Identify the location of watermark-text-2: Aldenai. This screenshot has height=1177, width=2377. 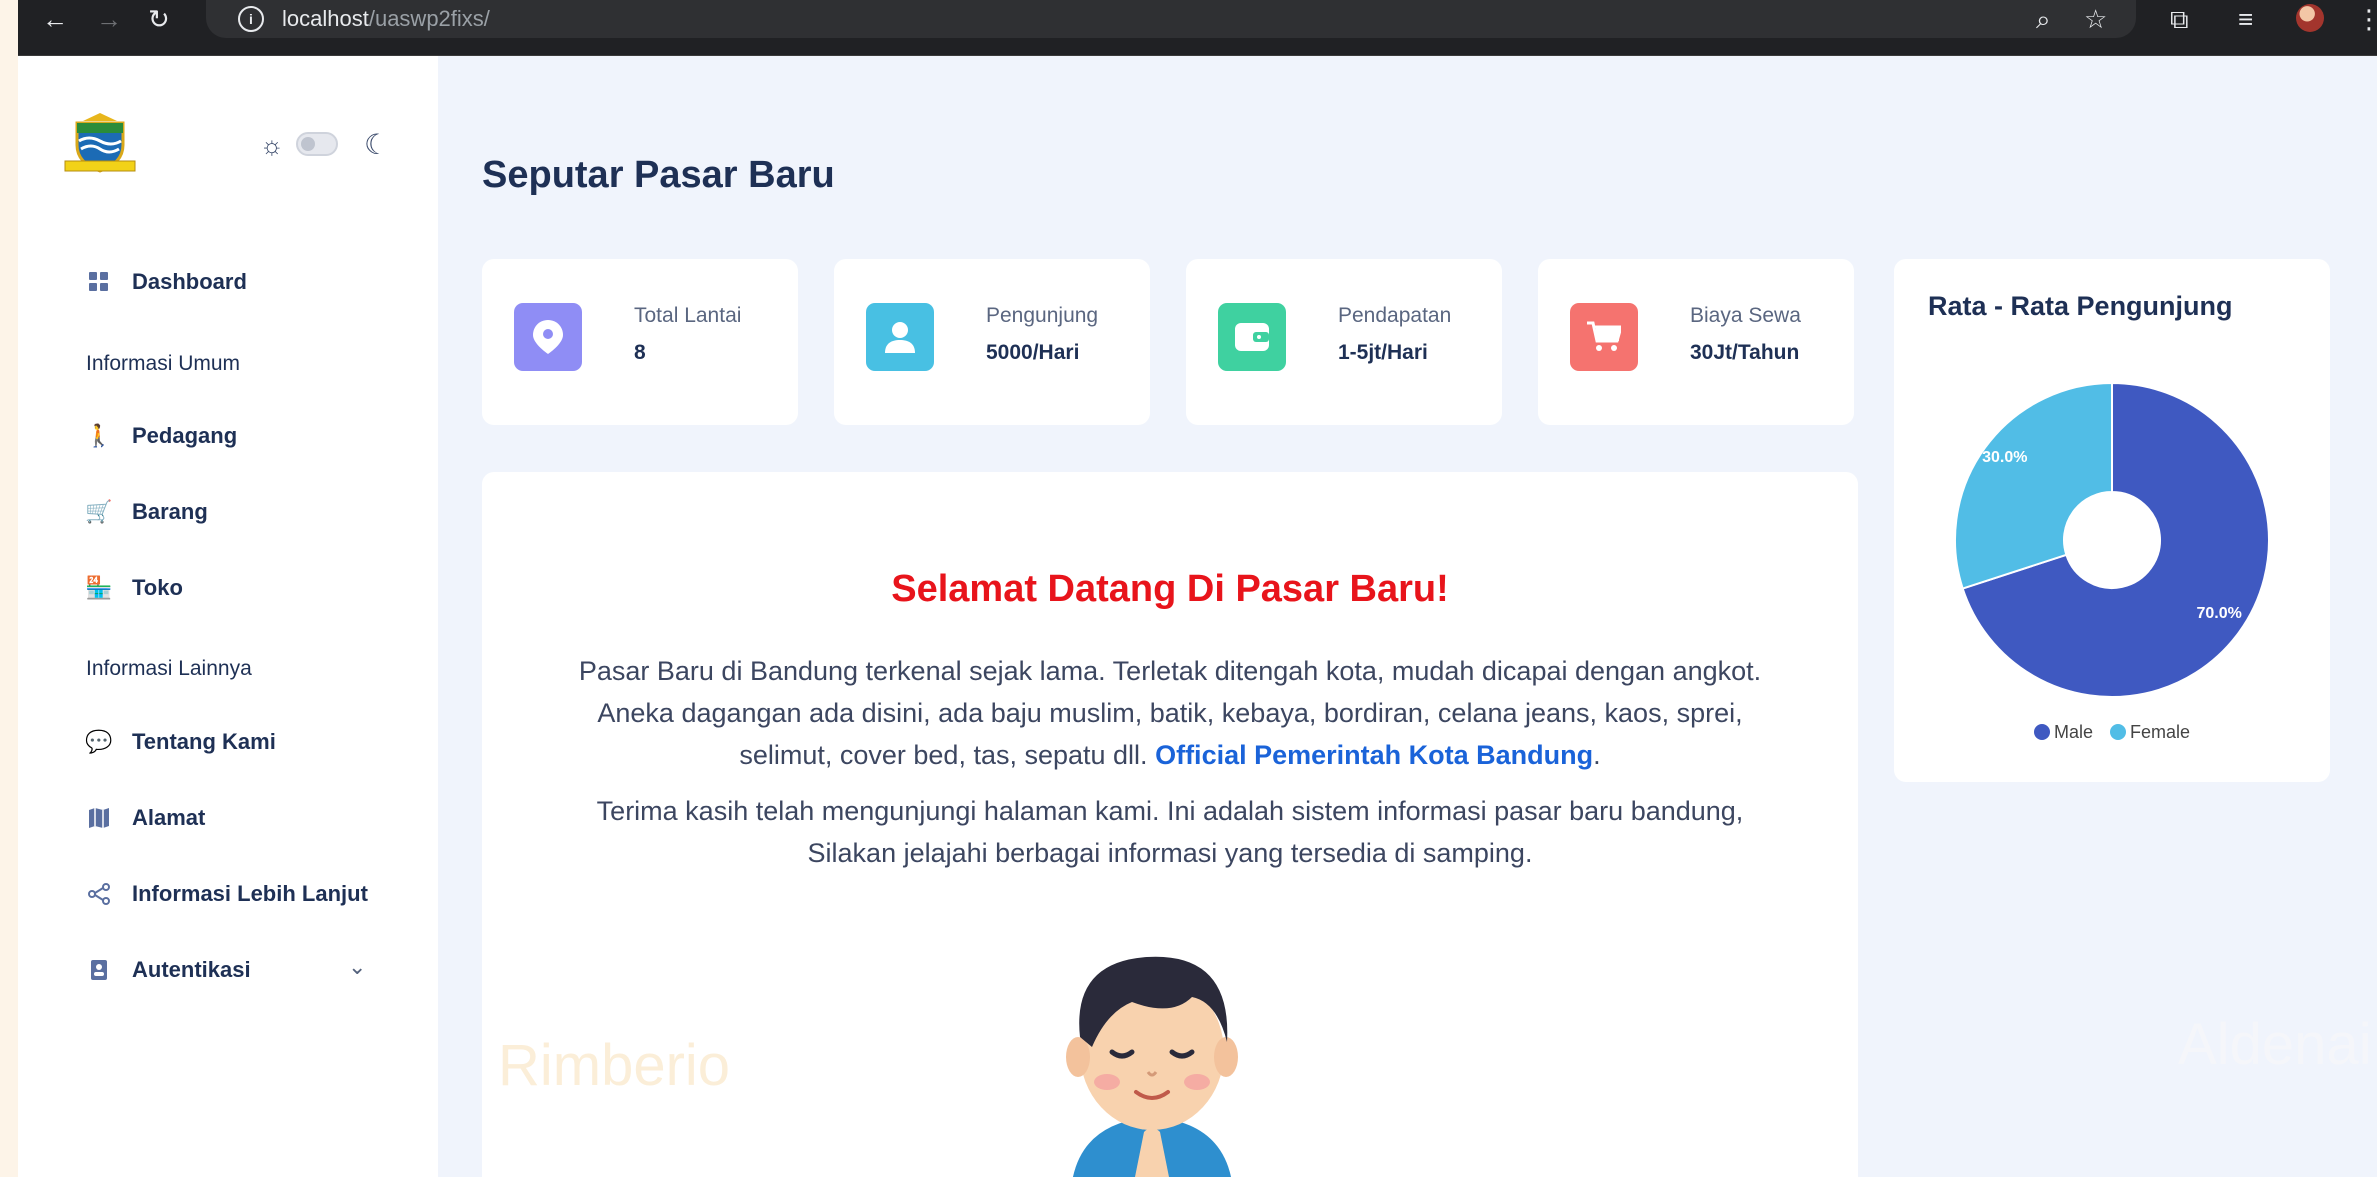
(2275, 1044).